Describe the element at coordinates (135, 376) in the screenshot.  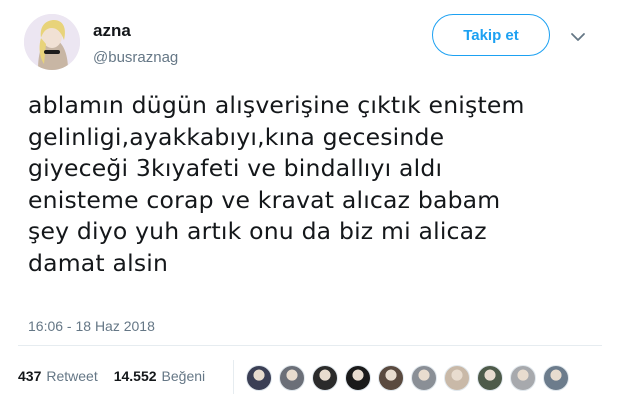
I see `like-count: 14.552` at that location.